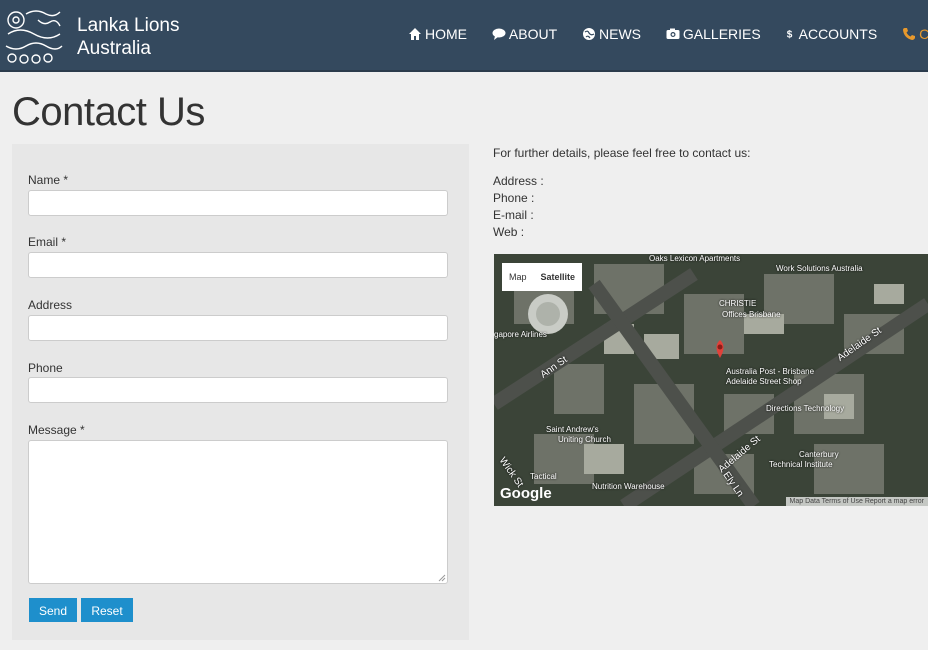  I want to click on google-logo: Google, so click(526, 493).